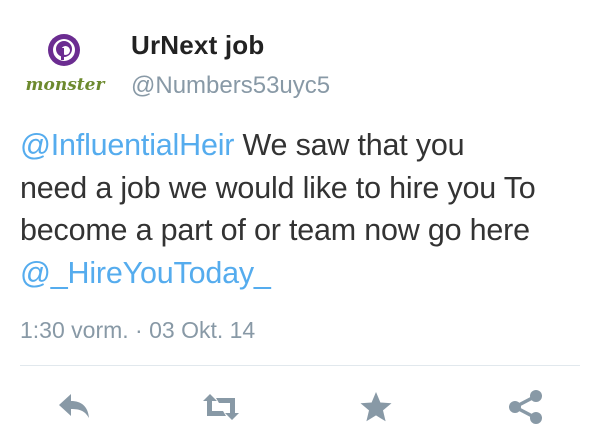 Image resolution: width=600 pixels, height=447 pixels. What do you see at coordinates (127, 145) in the screenshot?
I see `mention-link: @InfluentialHeir` at bounding box center [127, 145].